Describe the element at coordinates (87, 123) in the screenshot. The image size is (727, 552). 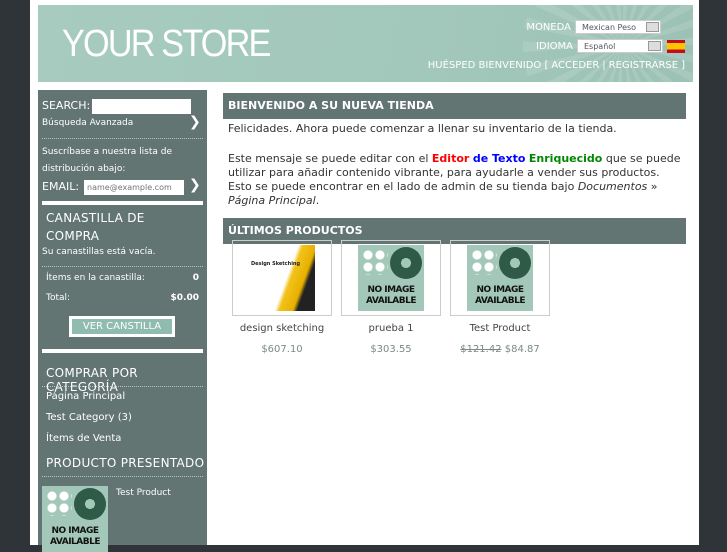
I see `advanced-search-link: Búsqueda Avanzada` at that location.